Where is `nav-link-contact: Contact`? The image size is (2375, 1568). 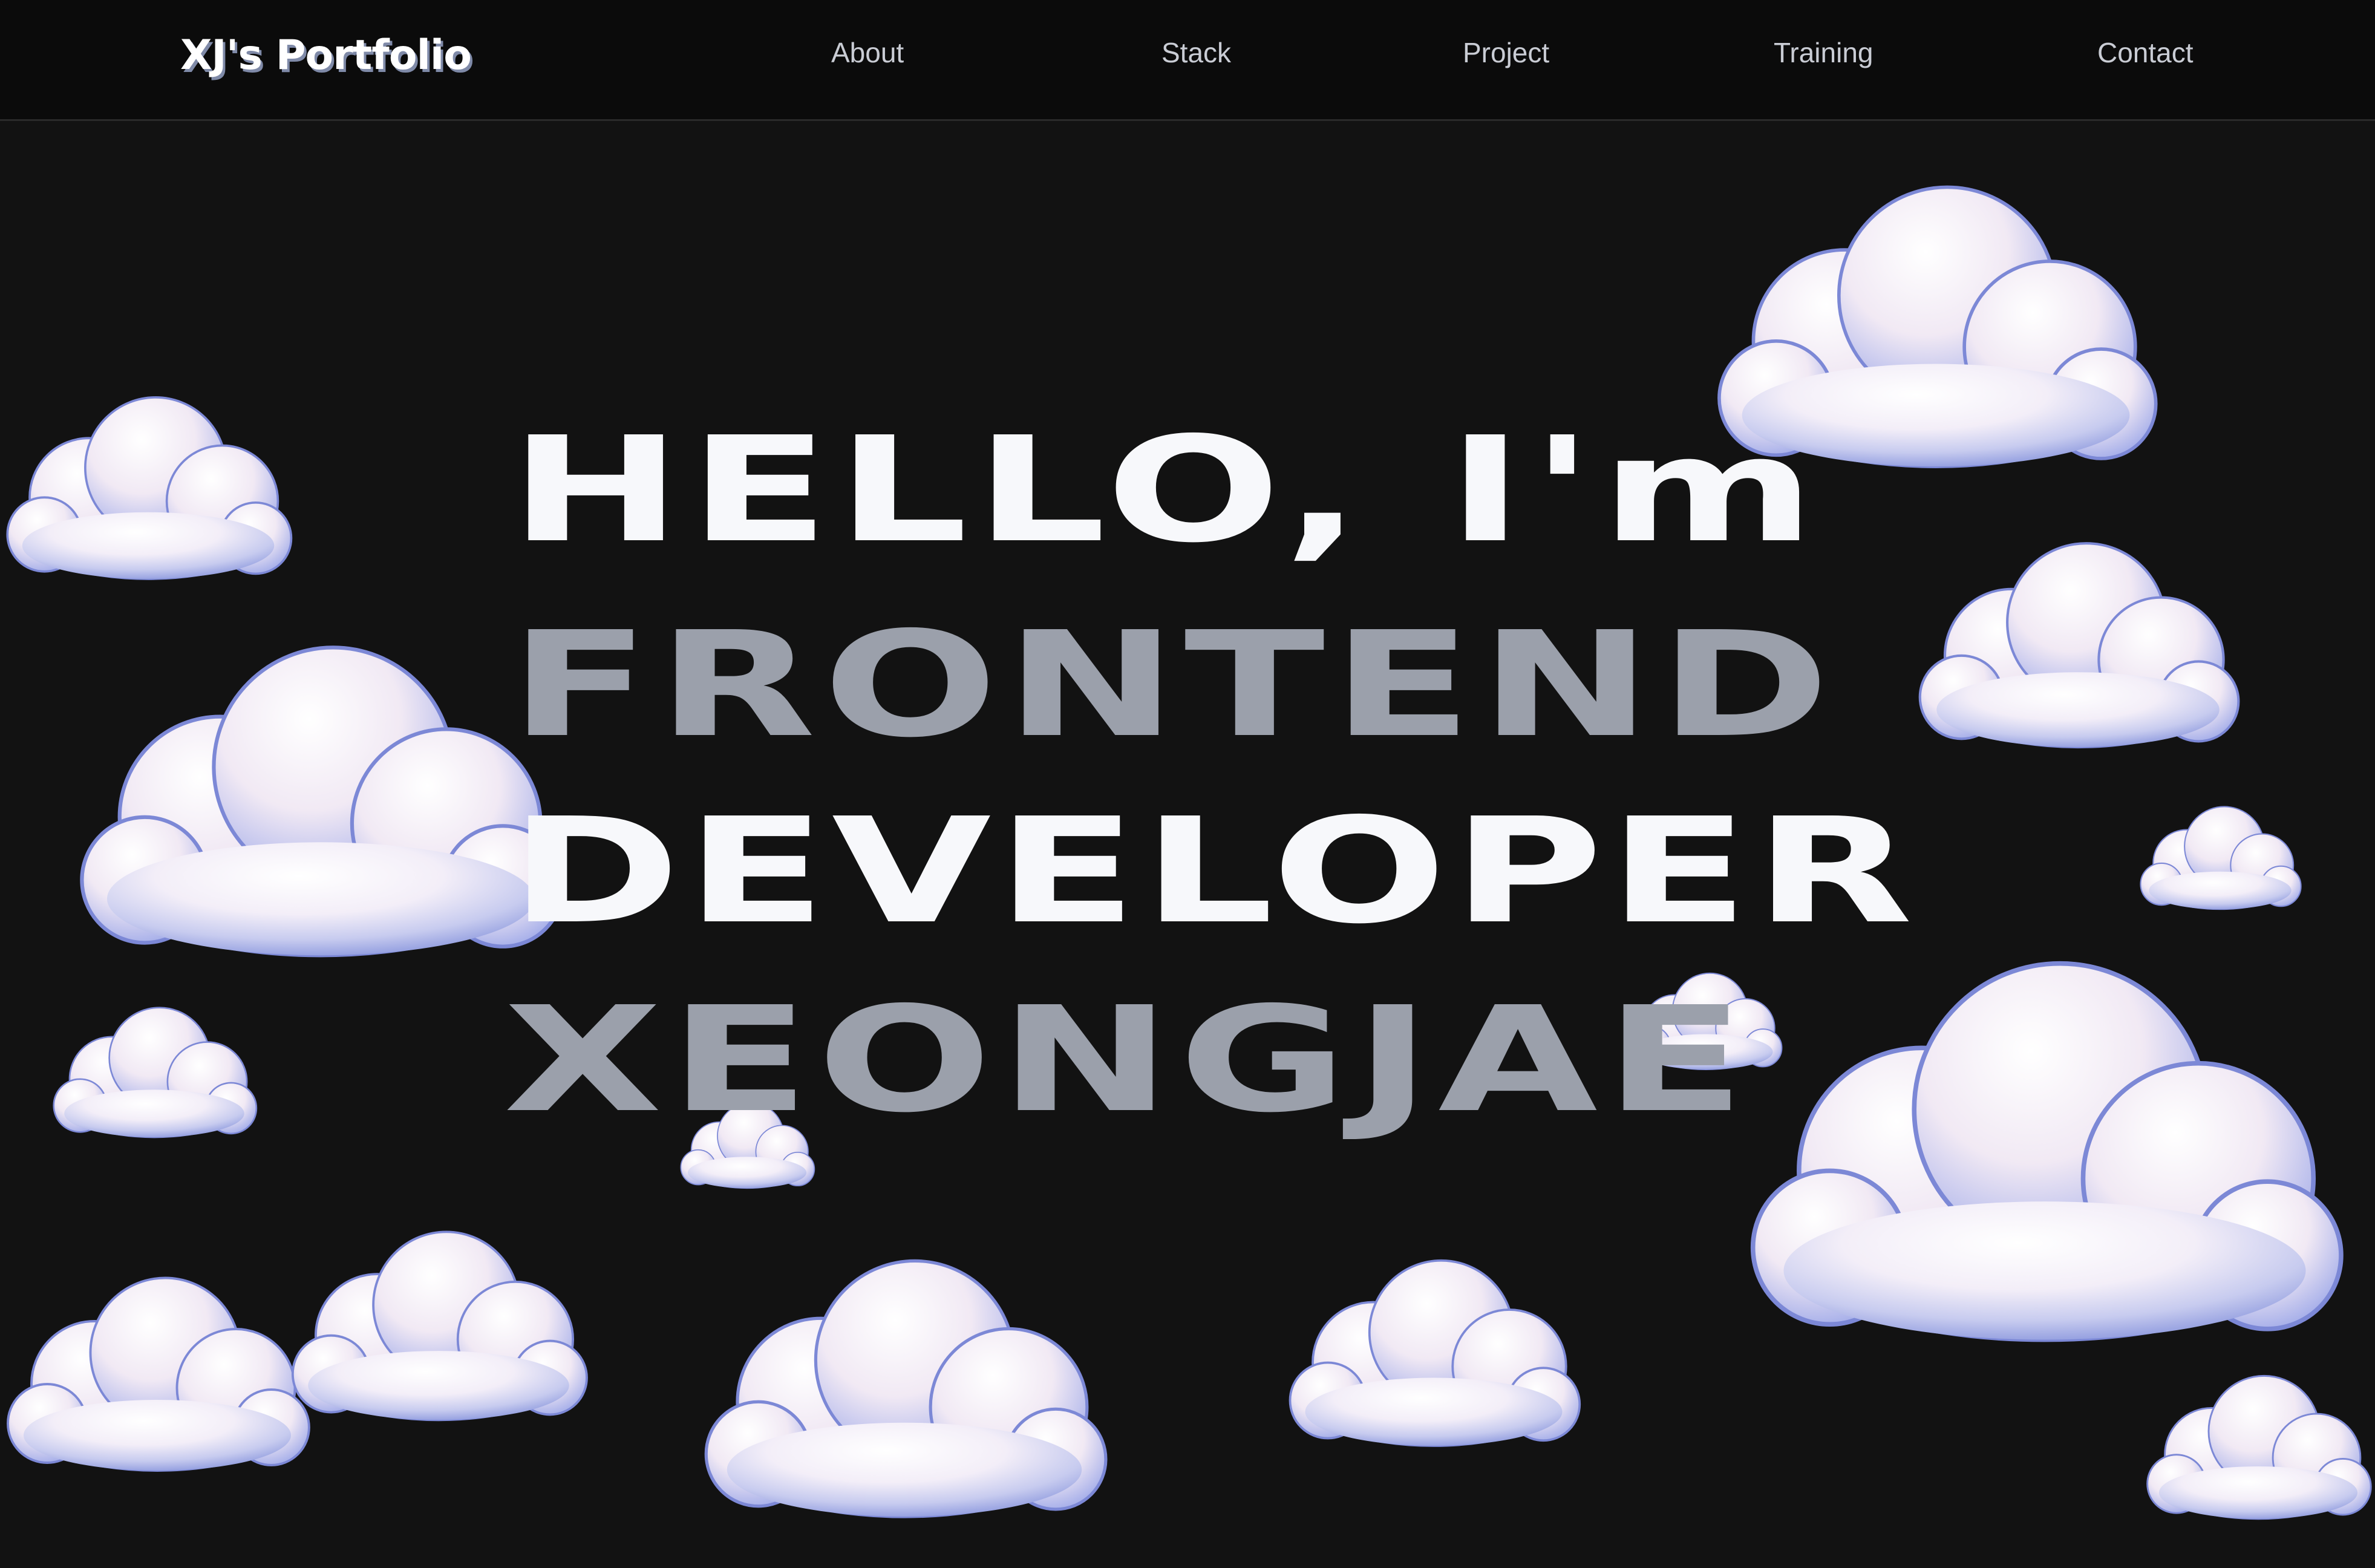
nav-link-contact: Contact is located at coordinates (2145, 53).